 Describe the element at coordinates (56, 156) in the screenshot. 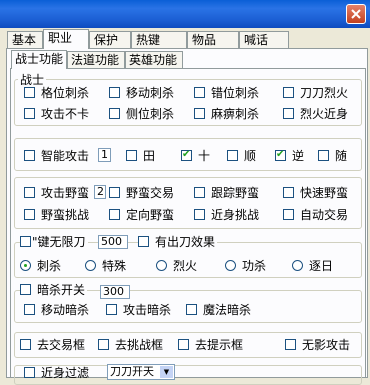

I see `checkbox-smart-attack: 智能攻击` at that location.